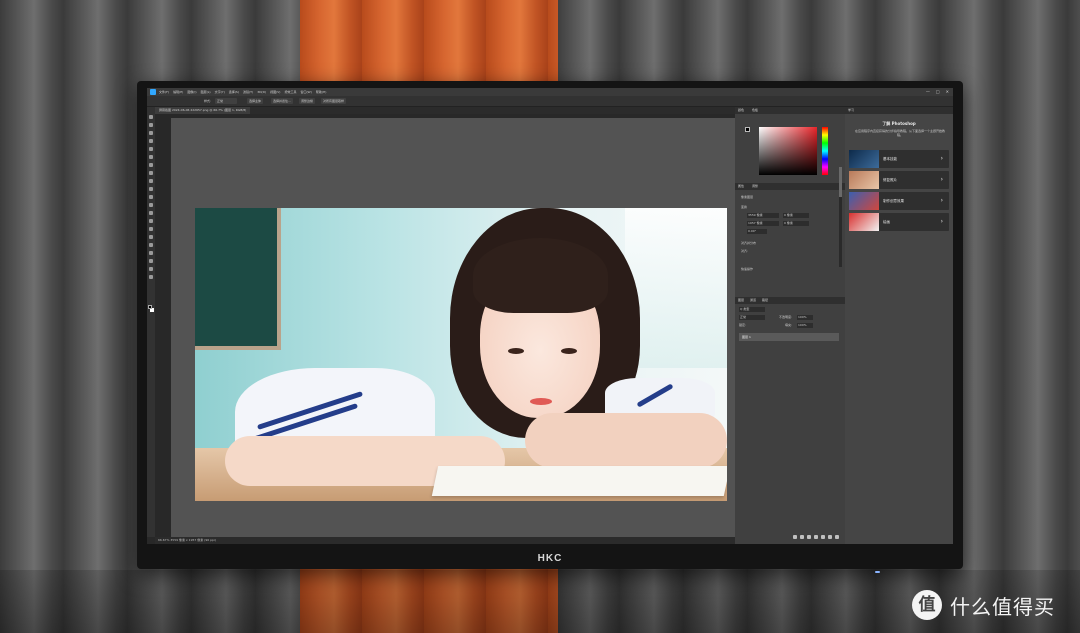 The image size is (1080, 633). I want to click on right-eye, so click(569, 351).